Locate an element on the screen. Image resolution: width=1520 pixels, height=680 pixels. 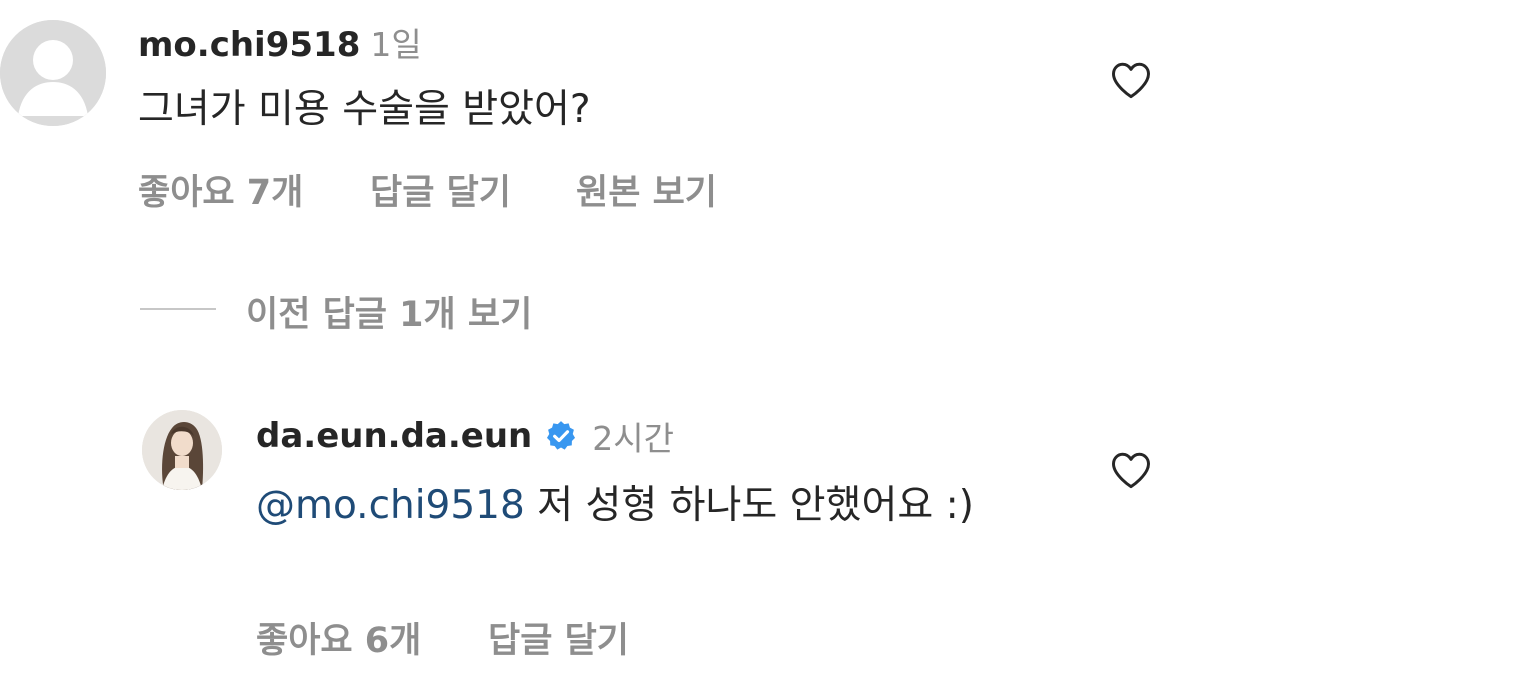
avatar is located at coordinates (182, 450).